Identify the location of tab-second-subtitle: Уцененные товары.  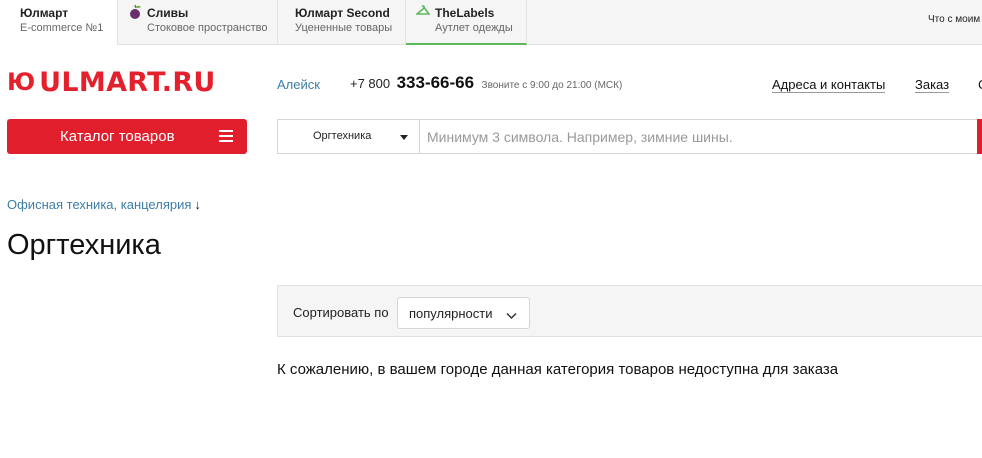
(344, 28).